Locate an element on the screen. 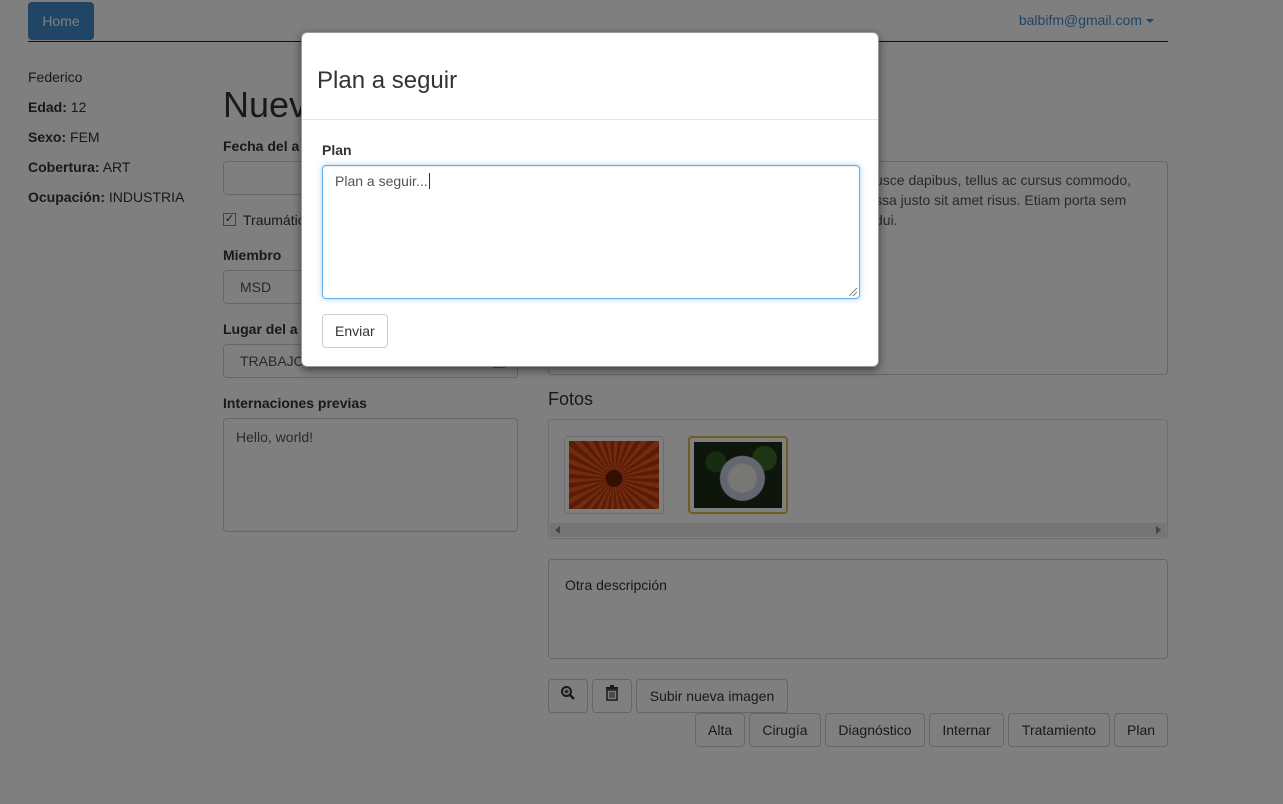  text-cursor is located at coordinates (429, 181).